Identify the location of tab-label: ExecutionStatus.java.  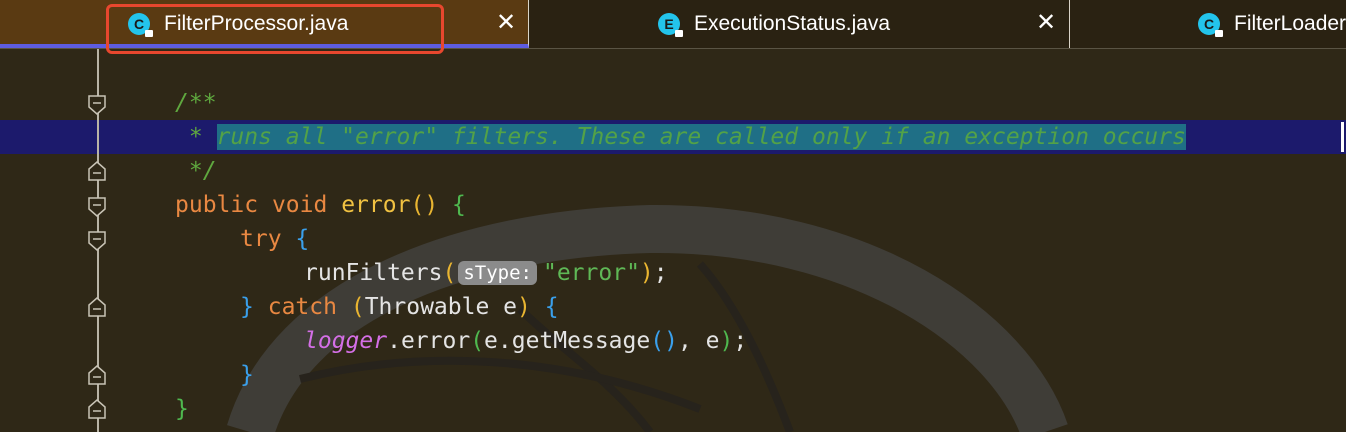
(792, 23).